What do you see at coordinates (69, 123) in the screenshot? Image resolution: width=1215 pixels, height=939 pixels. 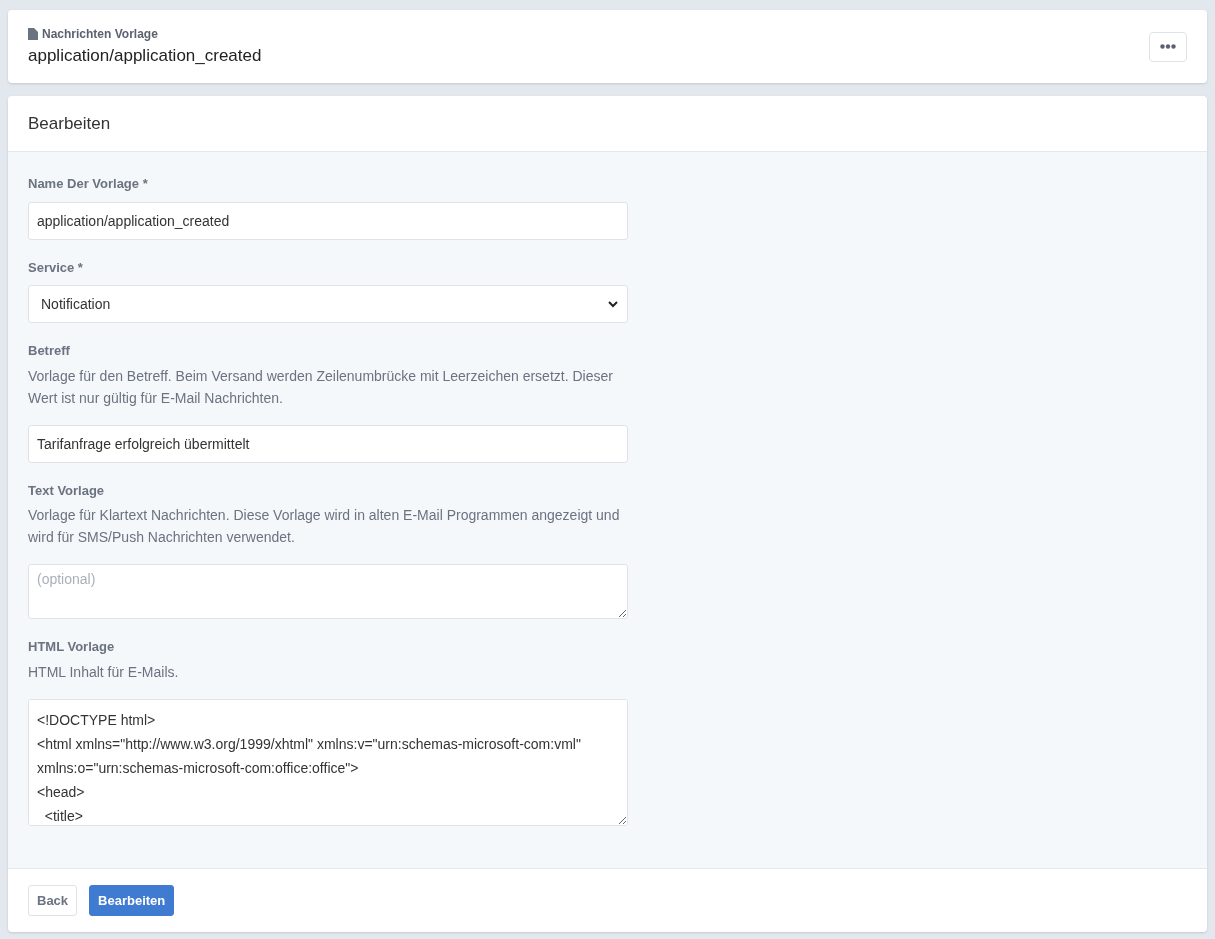 I see `card-title: Bearbeiten` at bounding box center [69, 123].